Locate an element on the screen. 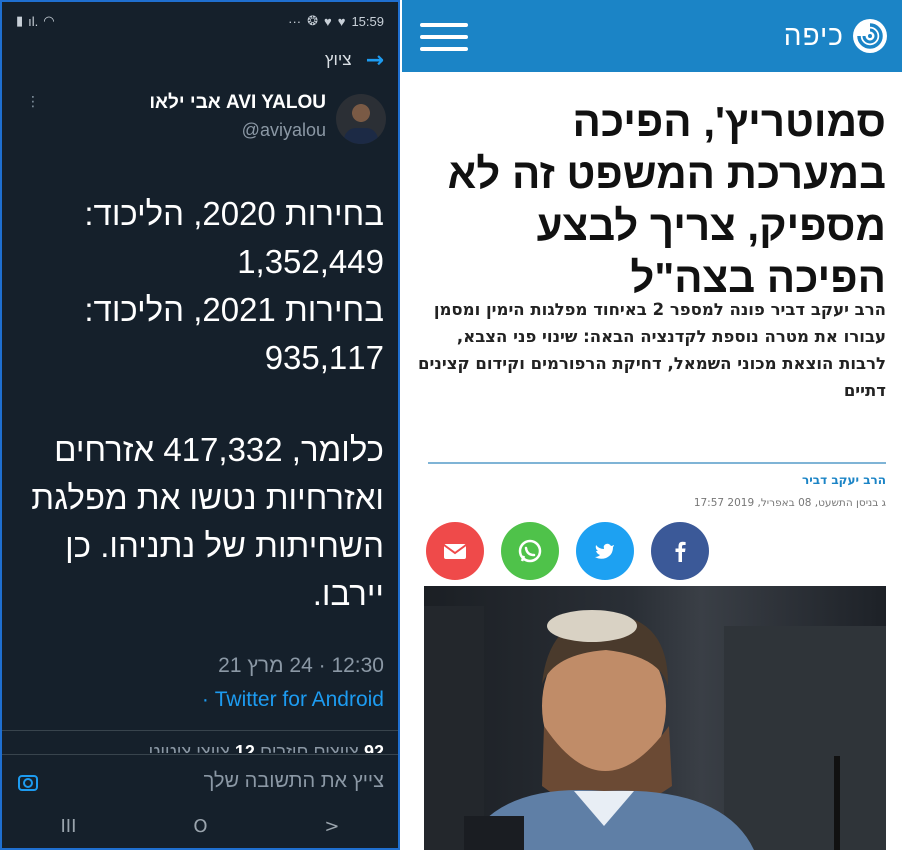 The image size is (902, 850). tweet-line: בחירות 2020, הליכוד: 1,352,449 is located at coordinates (234, 237).